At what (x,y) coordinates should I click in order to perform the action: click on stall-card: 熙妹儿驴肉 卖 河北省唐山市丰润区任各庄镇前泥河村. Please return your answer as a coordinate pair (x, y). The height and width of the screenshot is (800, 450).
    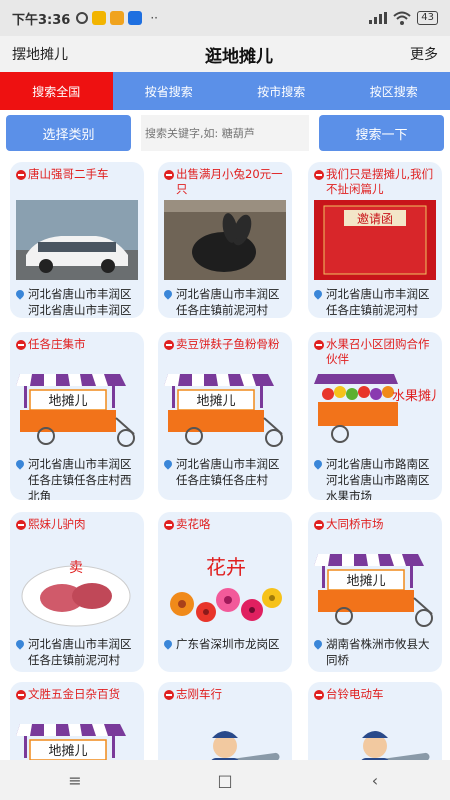
    Looking at the image, I should click on (77, 592).